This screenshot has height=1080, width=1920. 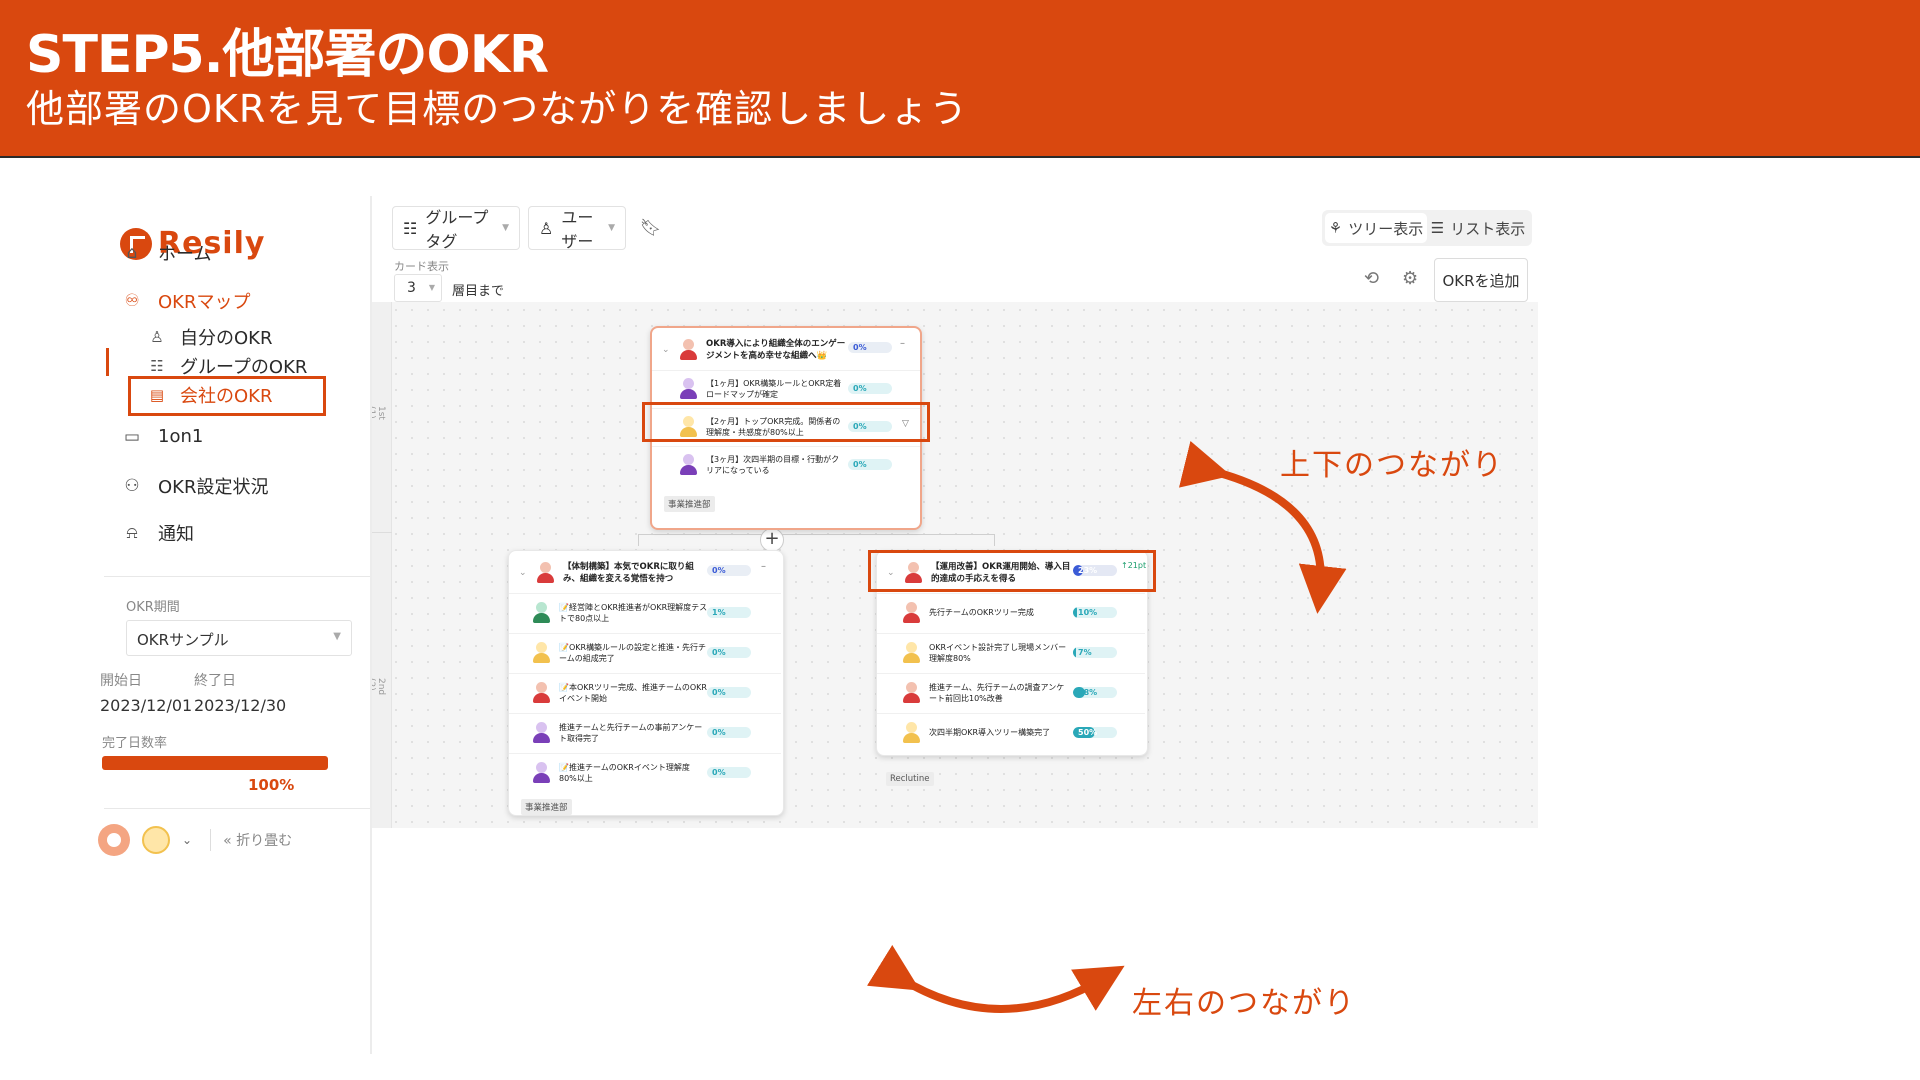 What do you see at coordinates (981, 612) in the screenshot?
I see `kr-text: 先行チームのOKRツリー完成` at bounding box center [981, 612].